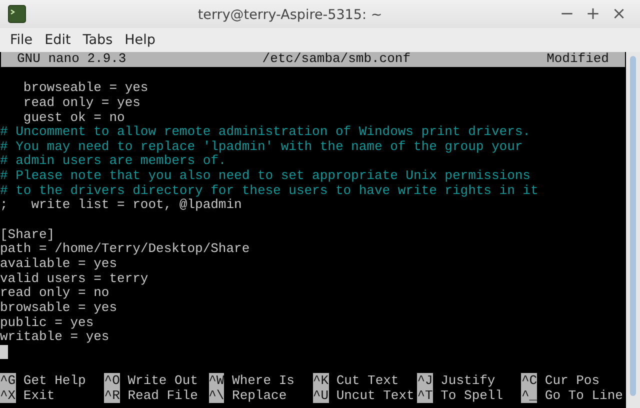 This screenshot has width=640, height=408. What do you see at coordinates (577, 59) in the screenshot?
I see `modified-status: Modified` at bounding box center [577, 59].